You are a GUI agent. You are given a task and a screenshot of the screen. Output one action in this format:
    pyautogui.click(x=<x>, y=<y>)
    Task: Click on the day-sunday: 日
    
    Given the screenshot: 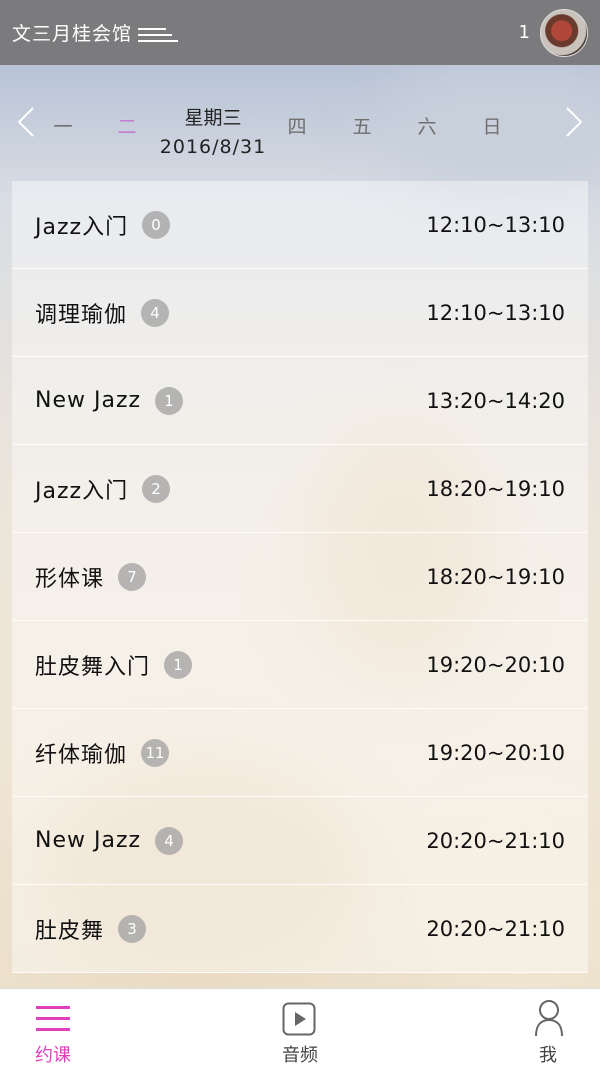 What is the action you would take?
    pyautogui.click(x=492, y=125)
    